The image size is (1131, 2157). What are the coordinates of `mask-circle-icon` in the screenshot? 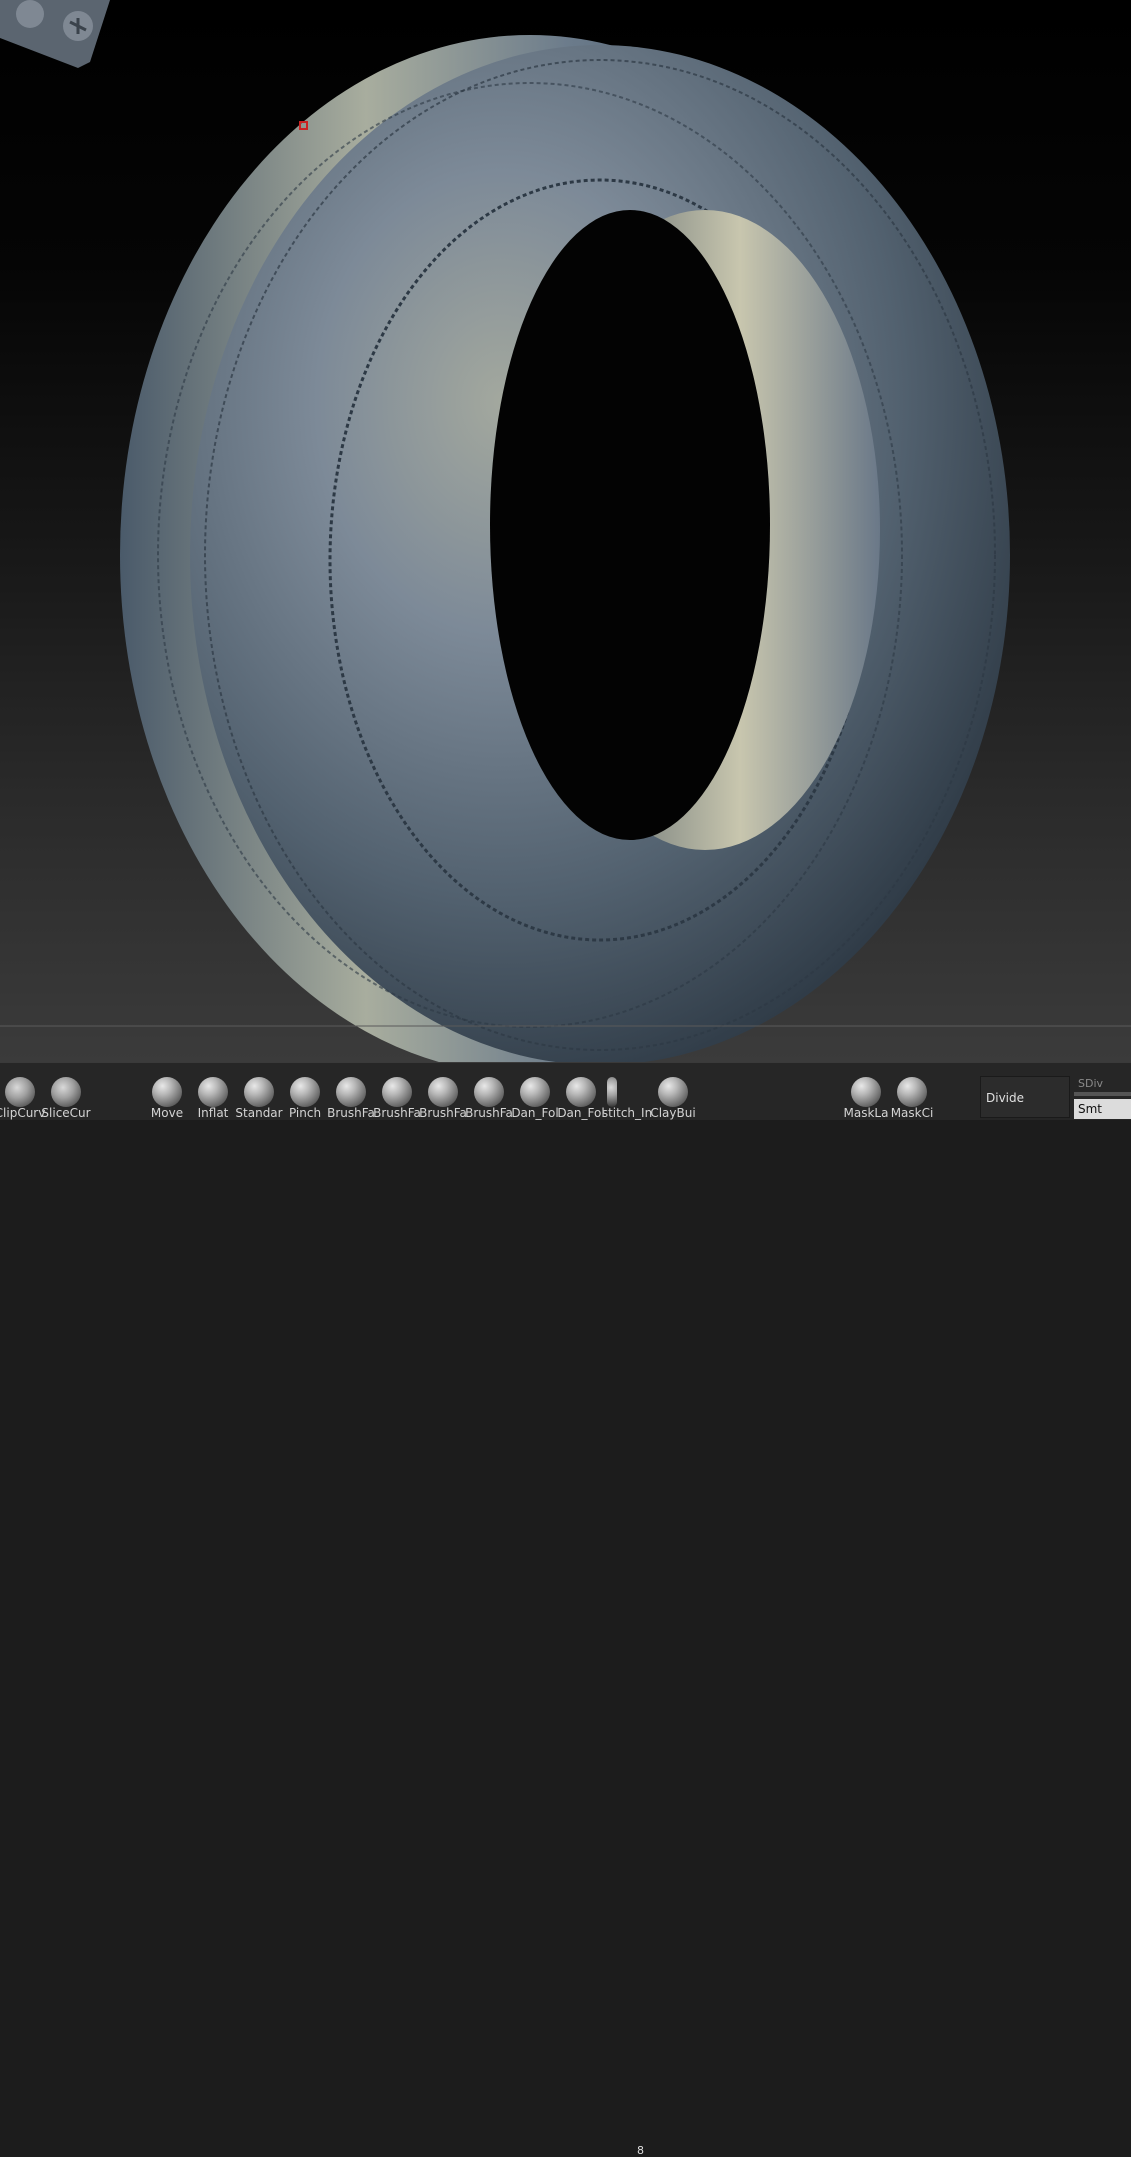 It's located at (912, 1092).